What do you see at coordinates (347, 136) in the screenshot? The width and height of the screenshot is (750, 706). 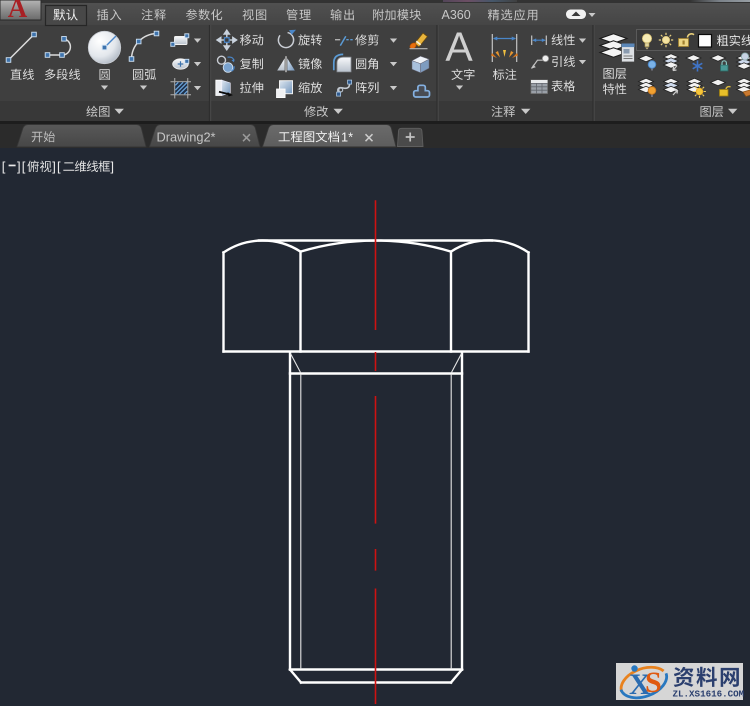 I see `svg-text: 1*` at bounding box center [347, 136].